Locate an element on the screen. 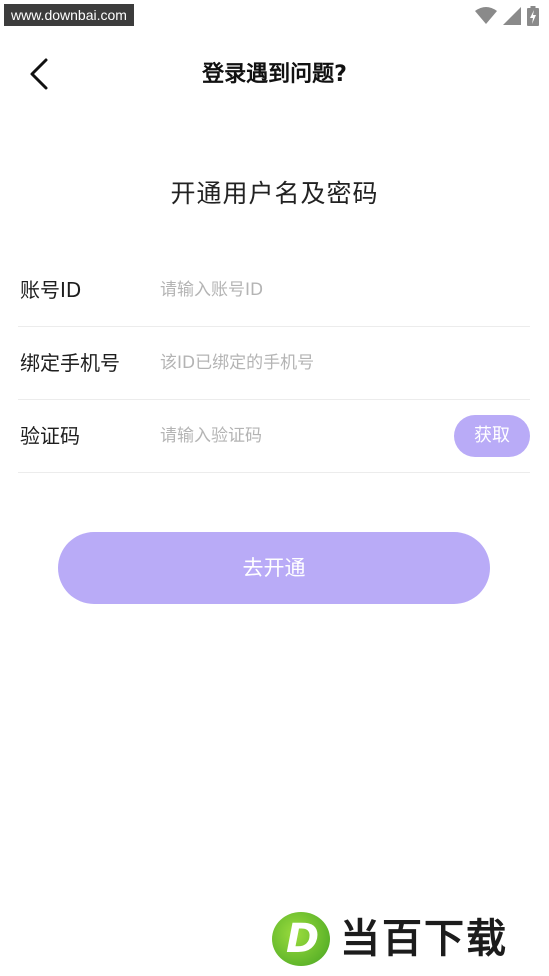 The height and width of the screenshot is (976, 549). brand-mark-letter: D is located at coordinates (303, 939).